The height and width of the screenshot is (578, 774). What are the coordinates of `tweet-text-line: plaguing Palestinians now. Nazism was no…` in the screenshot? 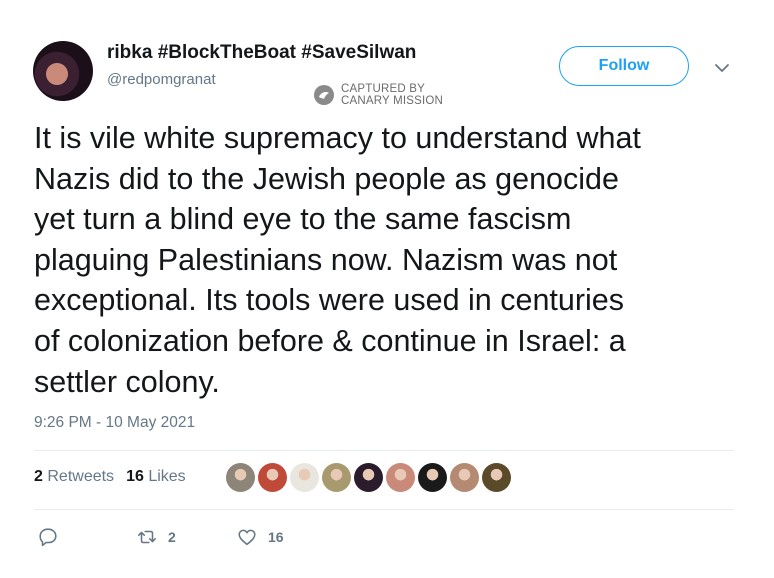 It's located at (326, 259).